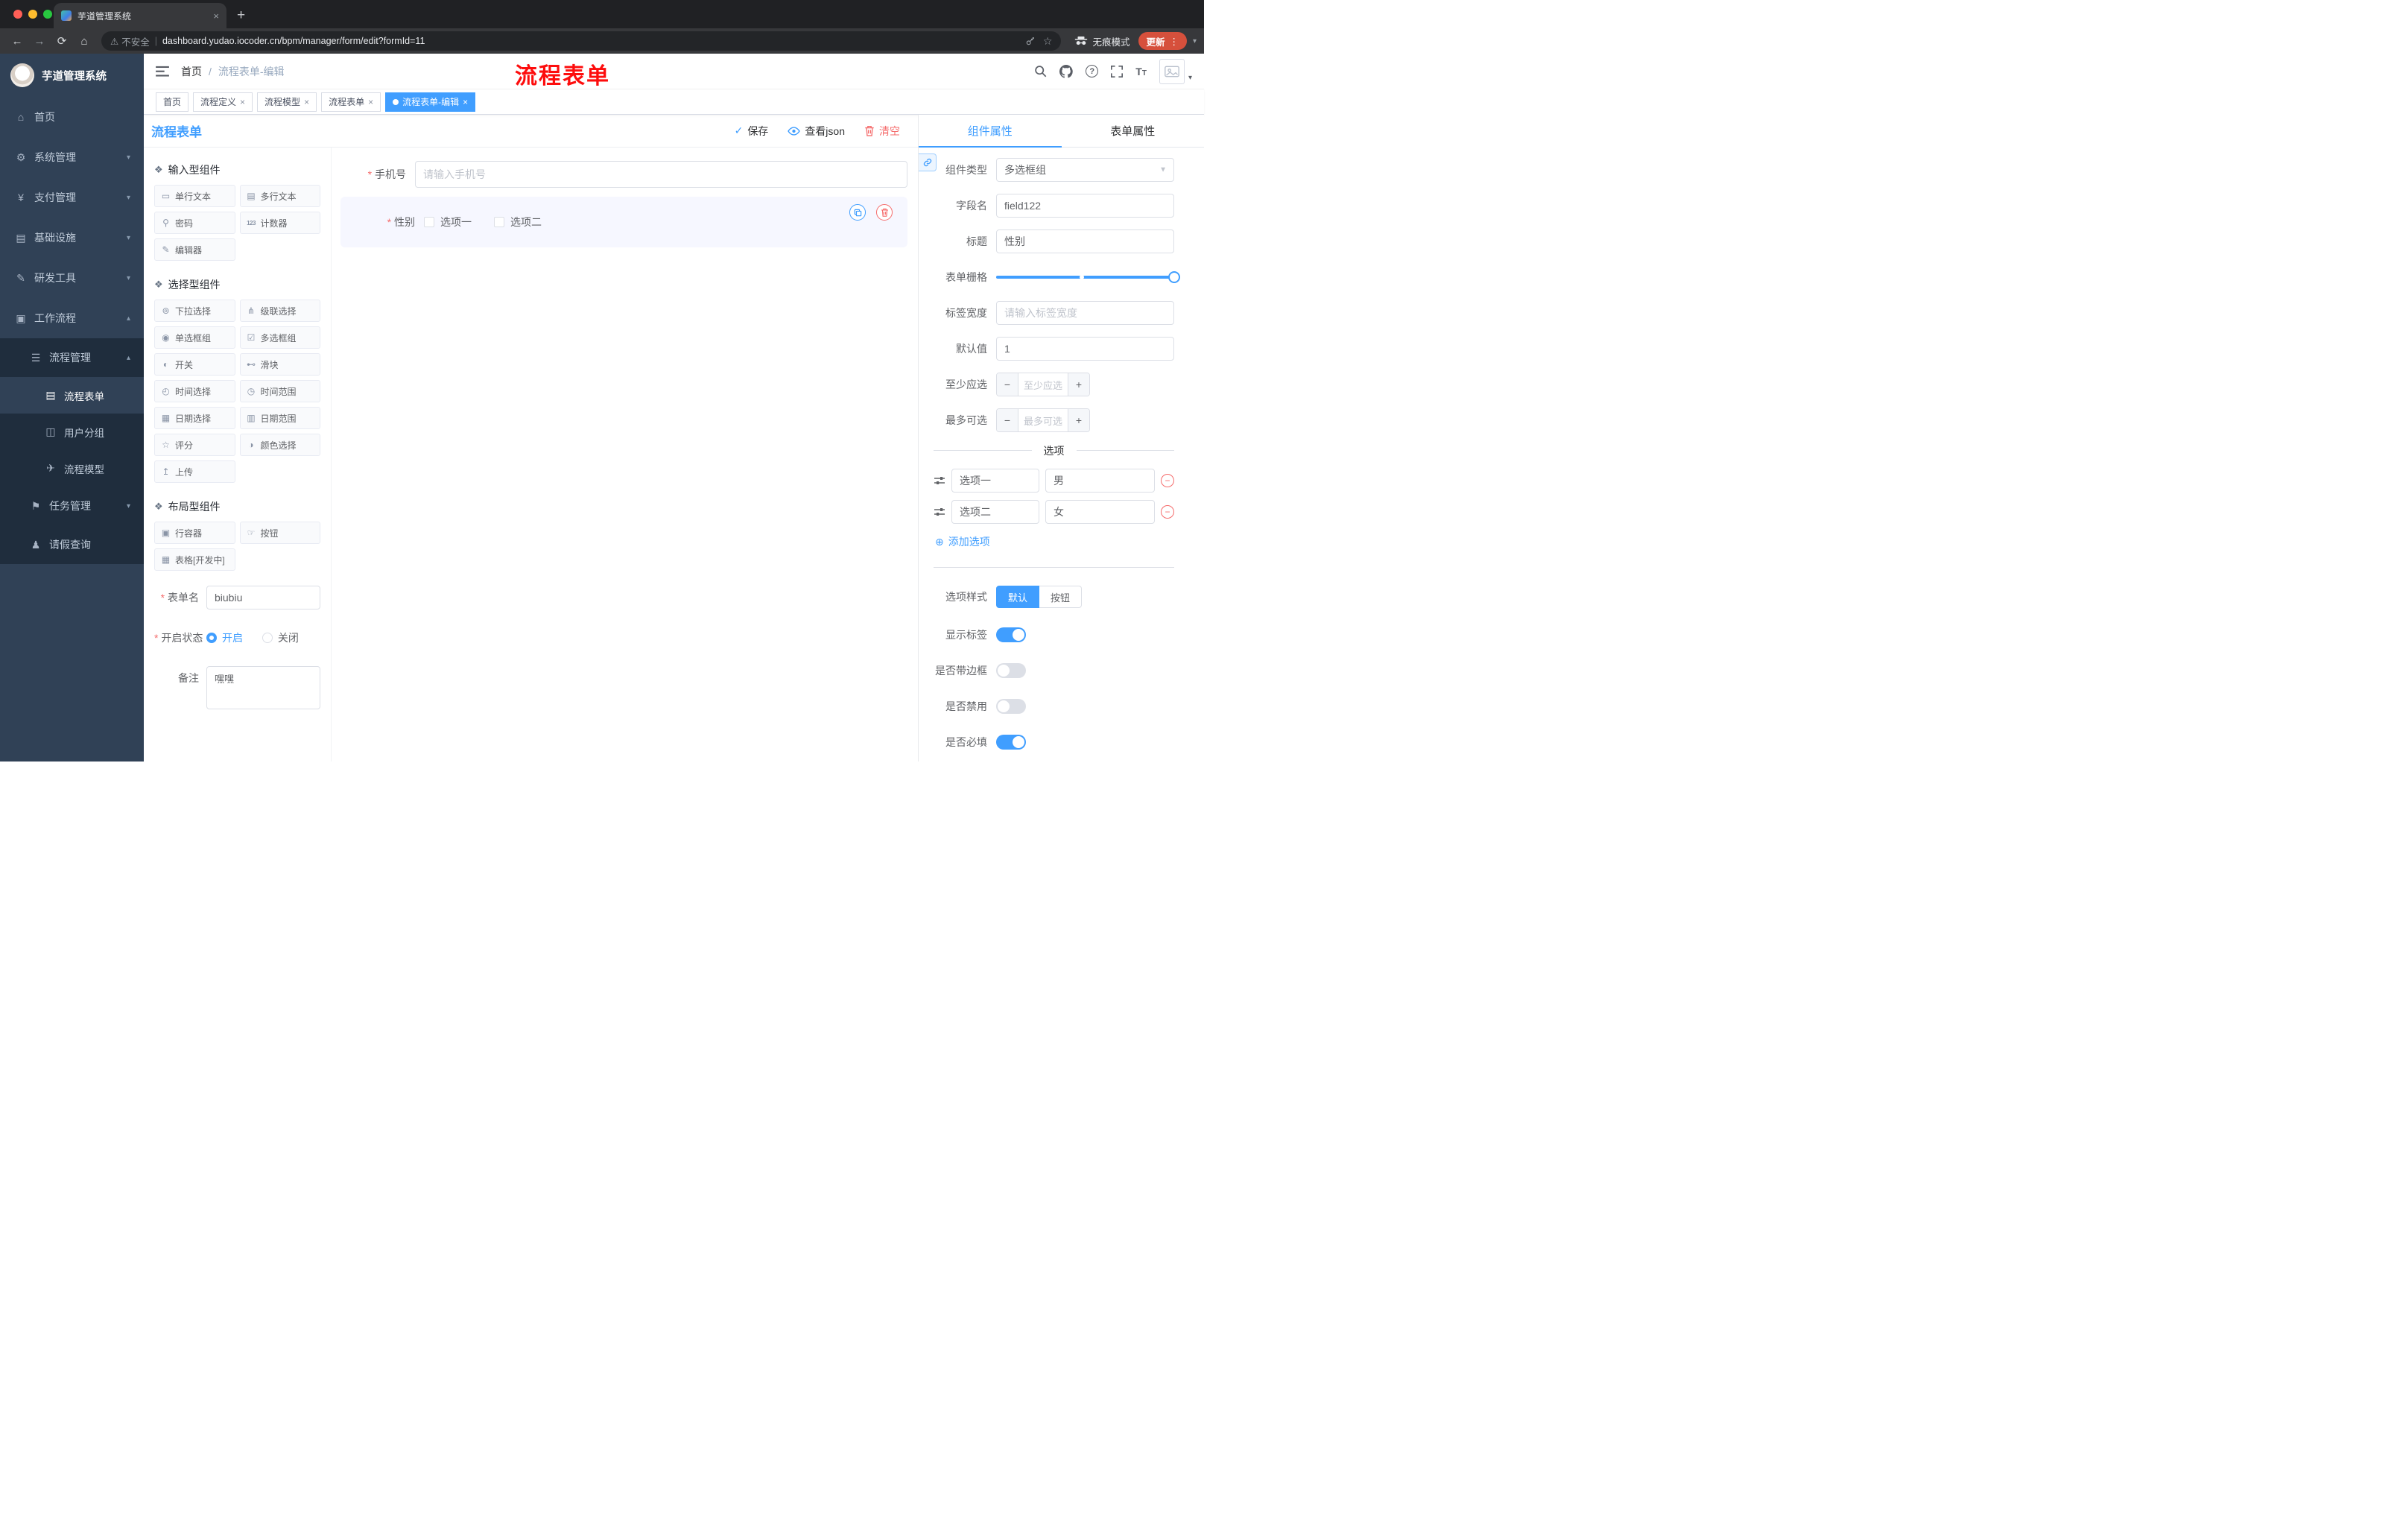 The image size is (2408, 1523). I want to click on tag-process-form-edit: 流程表单-编辑 ×, so click(430, 102).